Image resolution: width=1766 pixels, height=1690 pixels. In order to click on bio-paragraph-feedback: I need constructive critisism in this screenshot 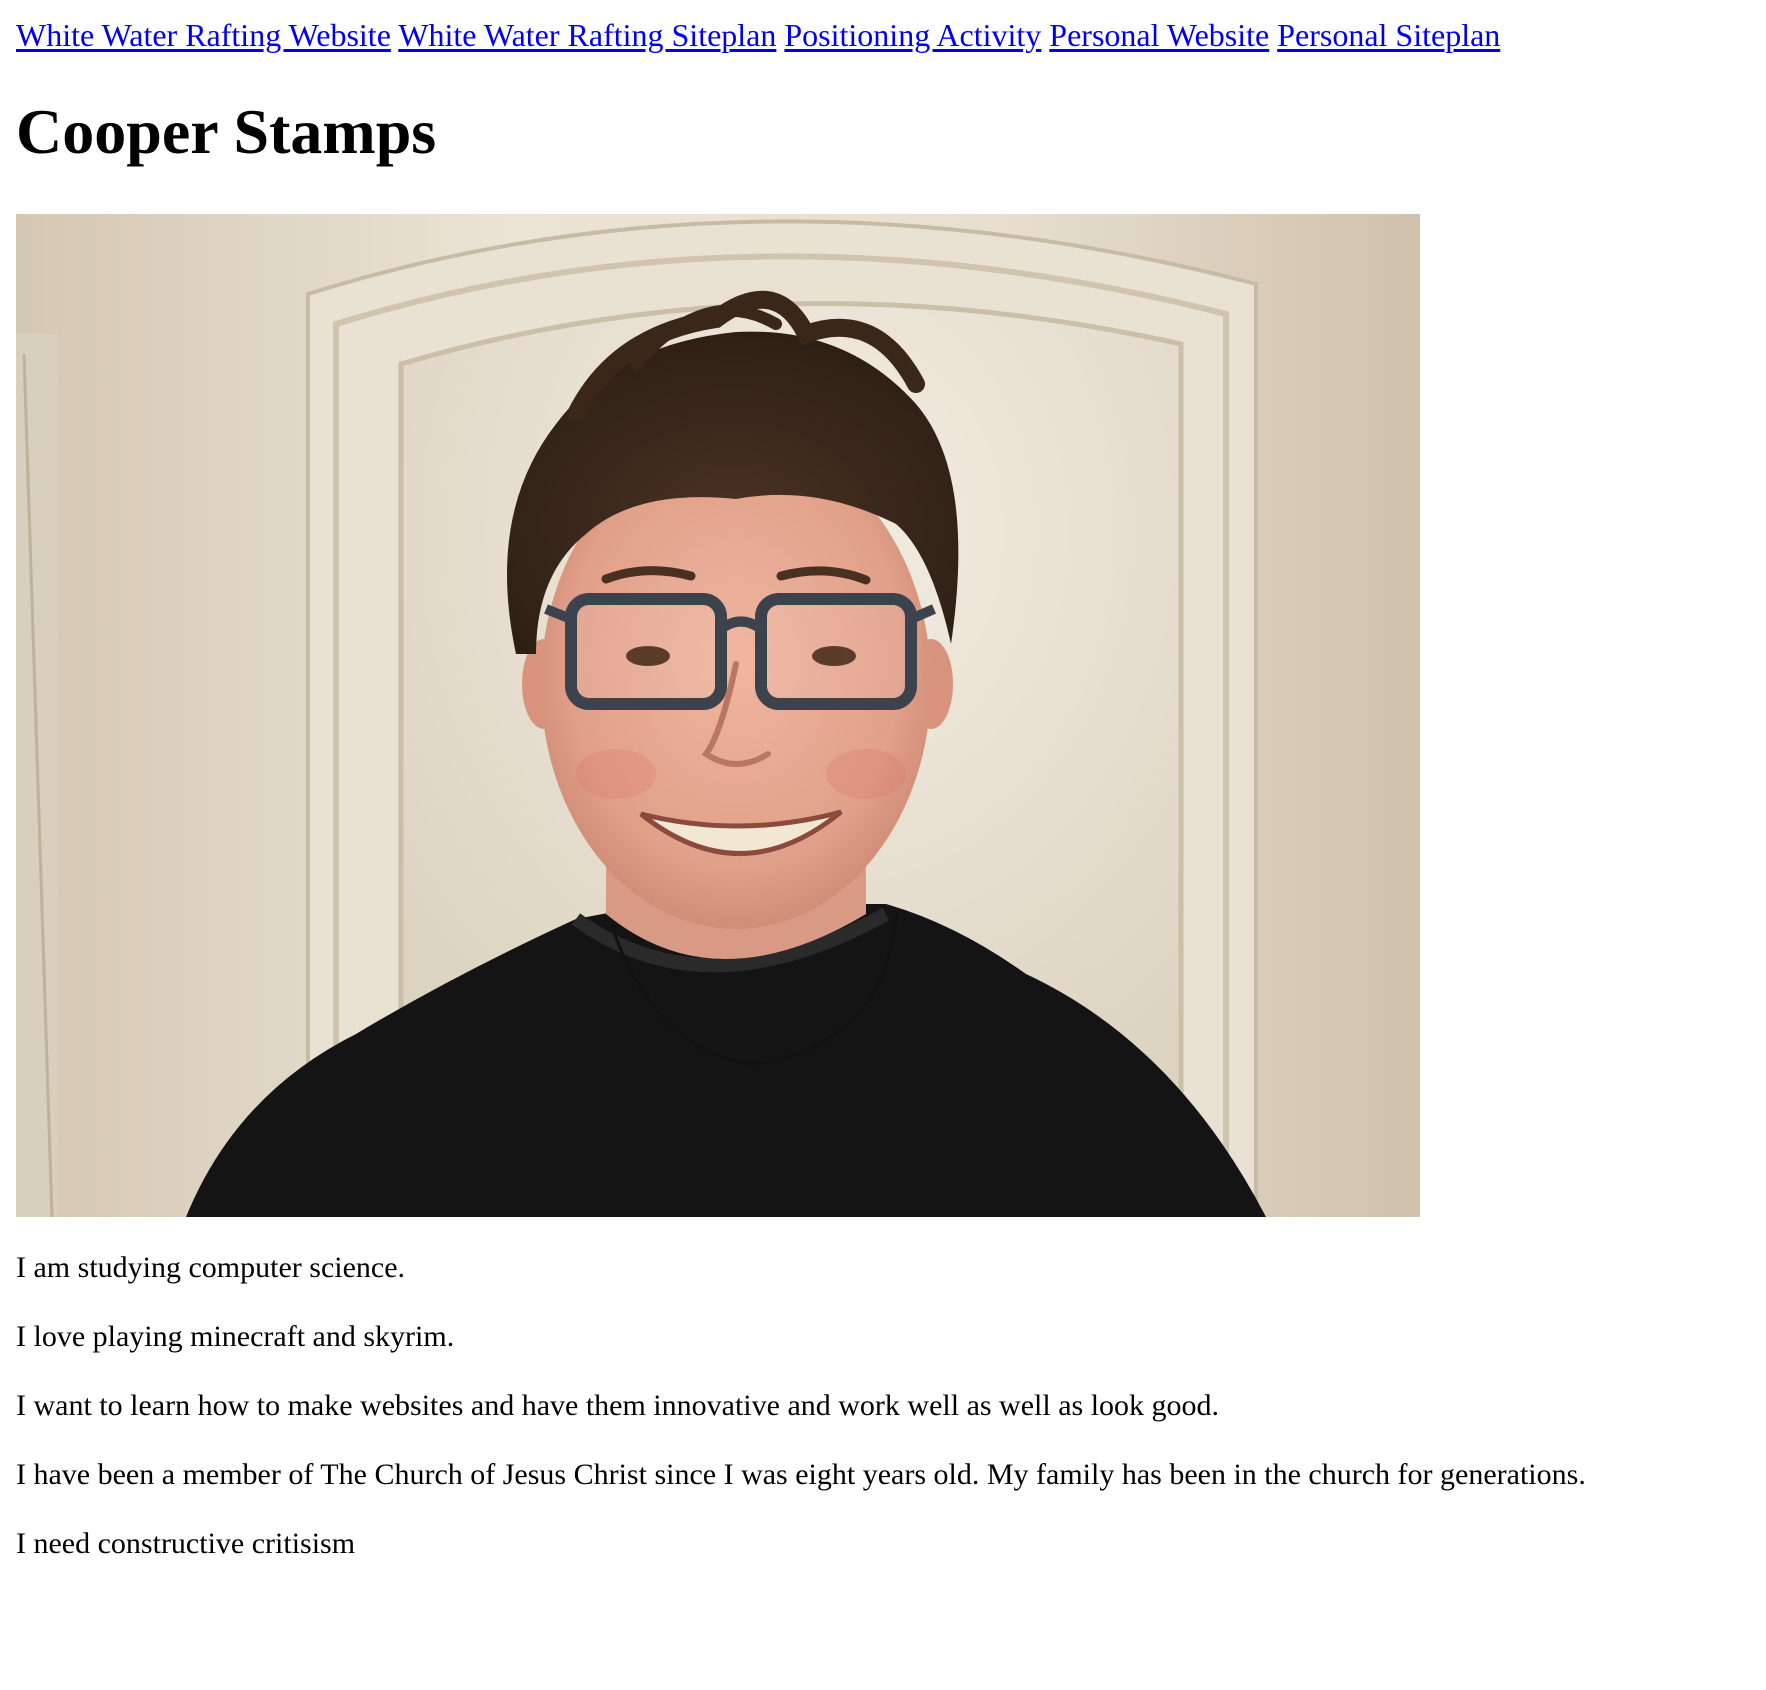, I will do `click(186, 1543)`.